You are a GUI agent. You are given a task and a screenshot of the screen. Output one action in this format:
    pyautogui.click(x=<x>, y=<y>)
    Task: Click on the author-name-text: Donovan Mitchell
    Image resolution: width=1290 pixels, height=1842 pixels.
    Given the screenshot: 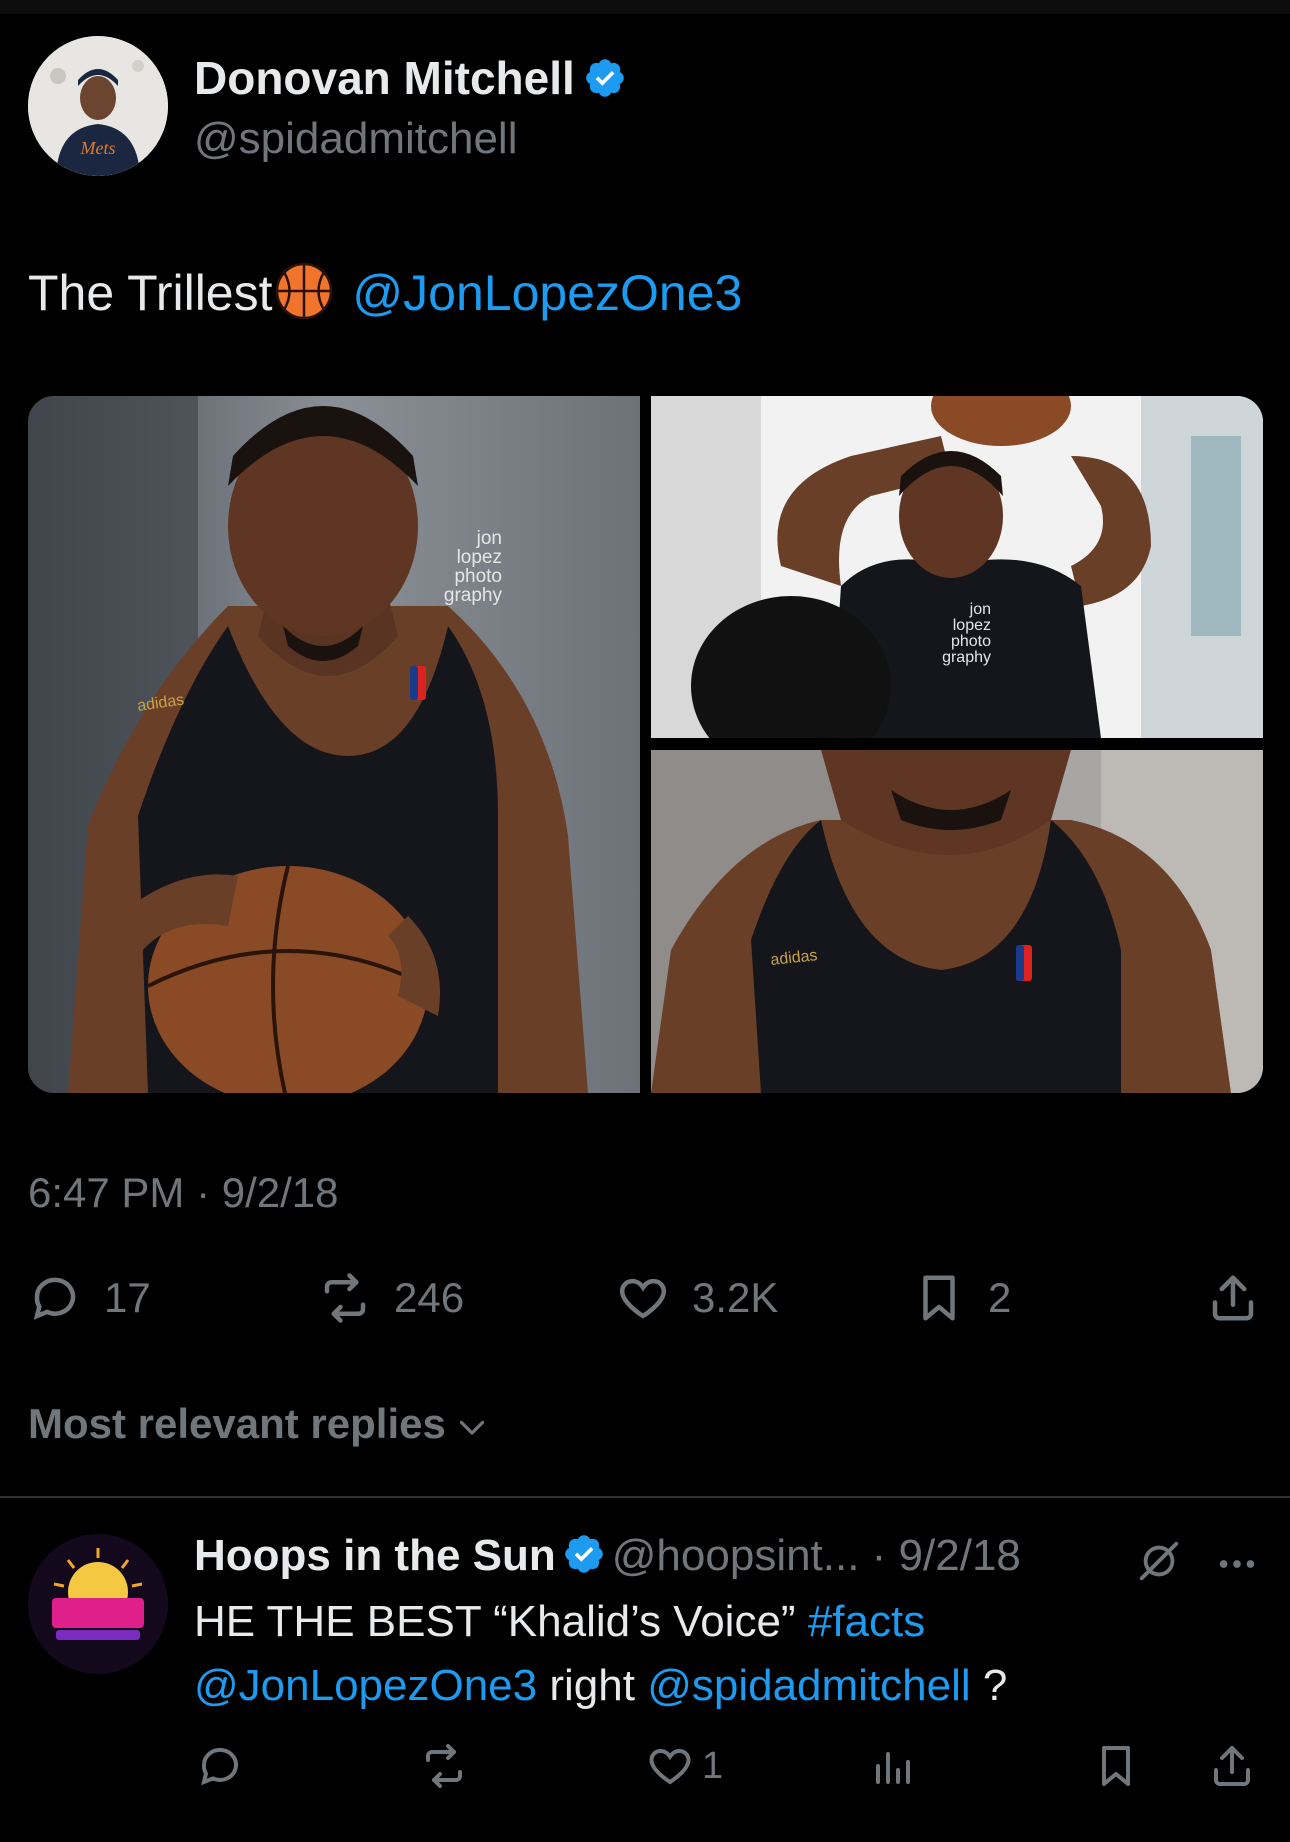 What is the action you would take?
    pyautogui.click(x=384, y=78)
    